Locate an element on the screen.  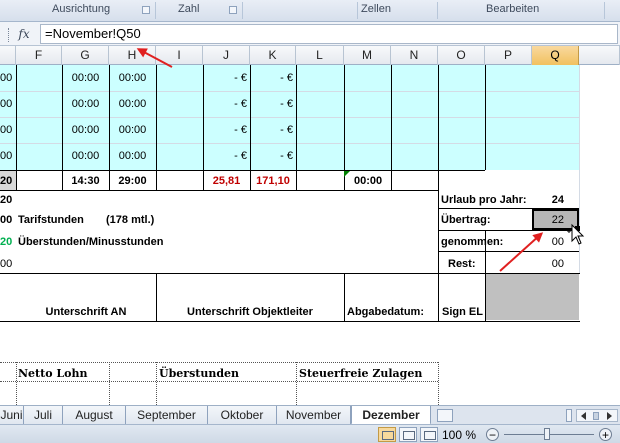
ausrichtung-launcher-icon is located at coordinates (146, 10).